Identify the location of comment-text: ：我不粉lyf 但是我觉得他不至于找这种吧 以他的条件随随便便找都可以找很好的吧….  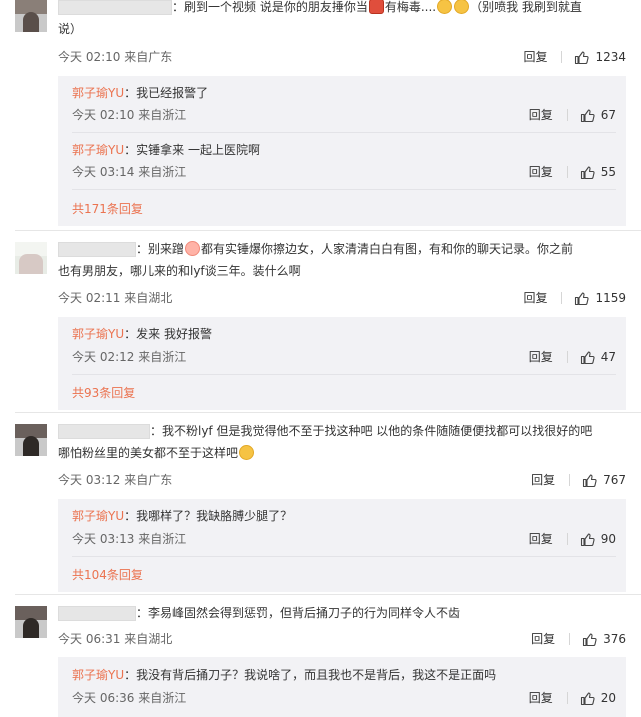
(325, 442).